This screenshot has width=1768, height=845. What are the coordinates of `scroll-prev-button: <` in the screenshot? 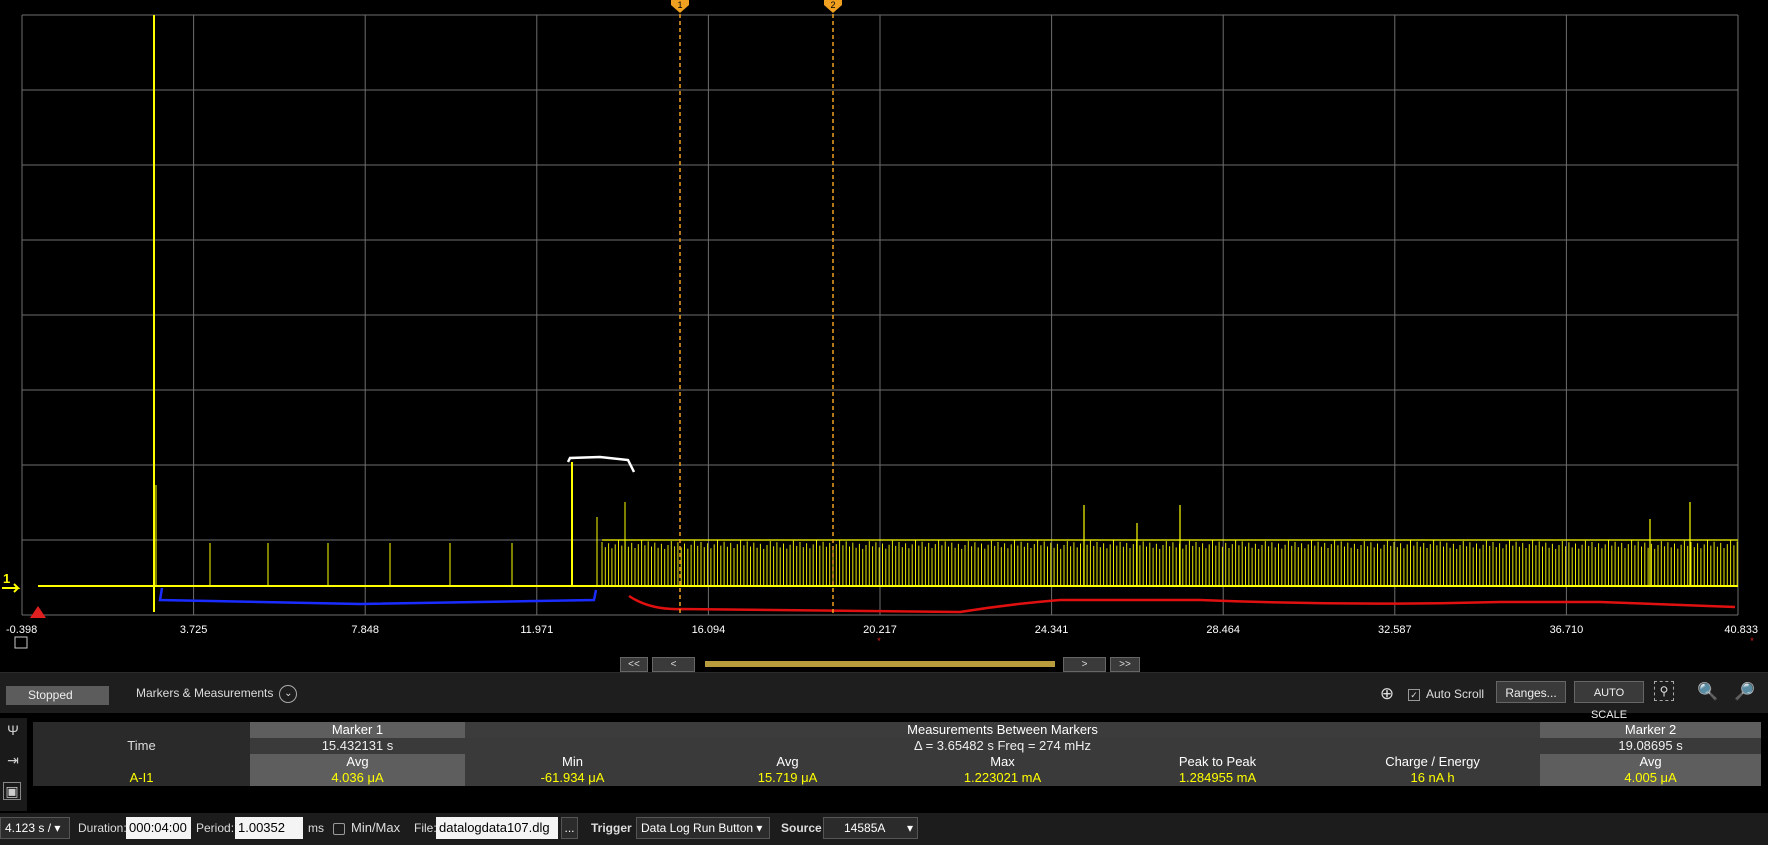 It's located at (673, 664).